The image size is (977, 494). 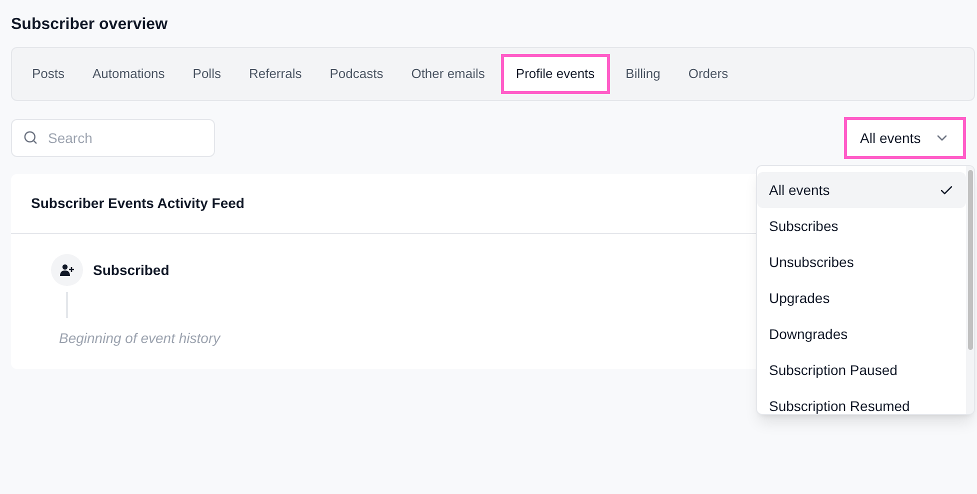 I want to click on tab: Profile events, so click(x=555, y=74).